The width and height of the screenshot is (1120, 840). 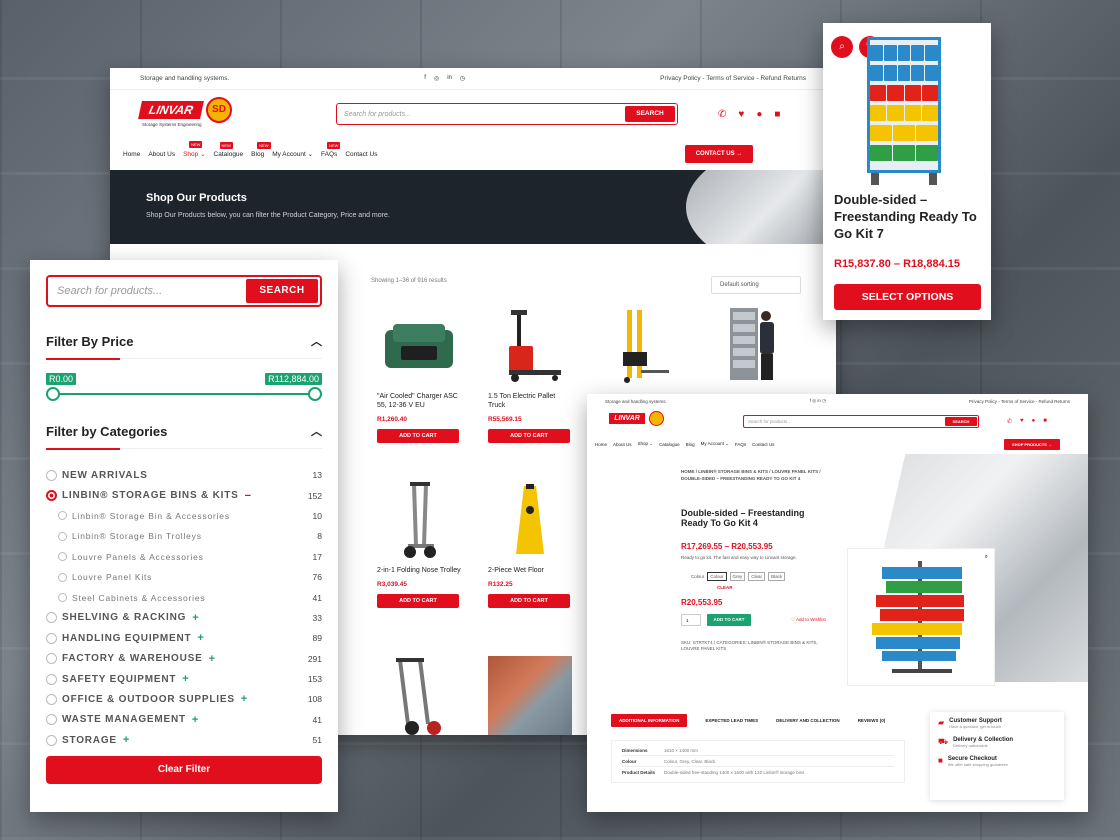 What do you see at coordinates (184, 436) in the screenshot?
I see `category-filter-heading: Filter by Categories ︿` at bounding box center [184, 436].